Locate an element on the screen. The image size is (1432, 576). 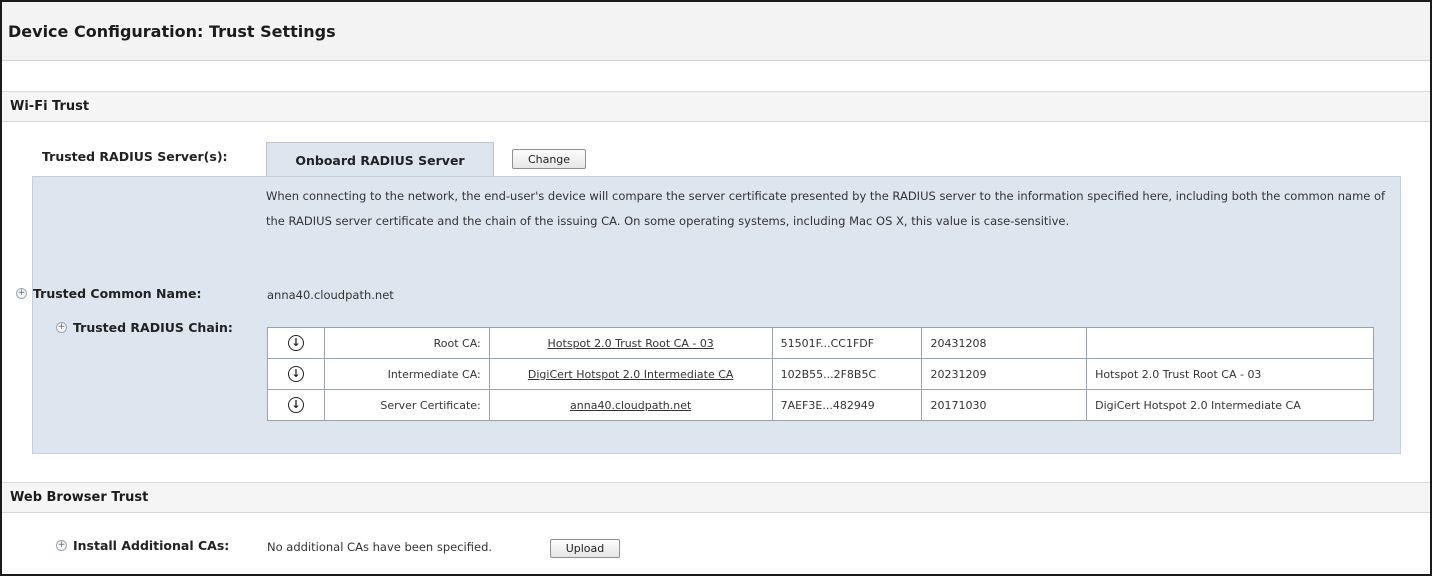
trusted-radius-label: Trusted RADIUS Server(s): is located at coordinates (135, 156).